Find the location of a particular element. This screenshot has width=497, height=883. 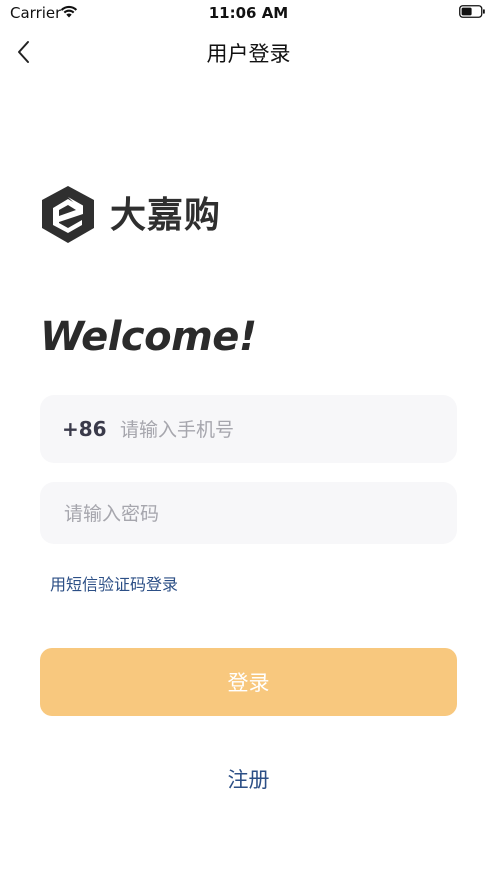

password-field is located at coordinates (248, 514).